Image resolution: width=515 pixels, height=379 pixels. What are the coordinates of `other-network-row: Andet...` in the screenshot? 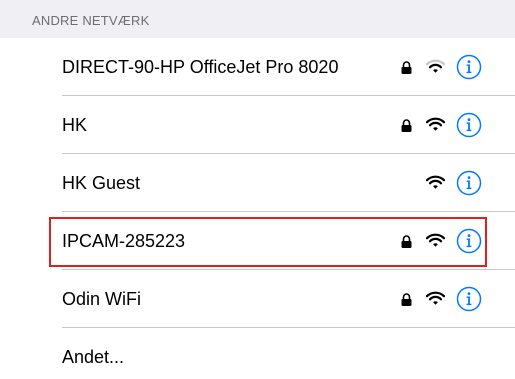 It's located at (257, 353).